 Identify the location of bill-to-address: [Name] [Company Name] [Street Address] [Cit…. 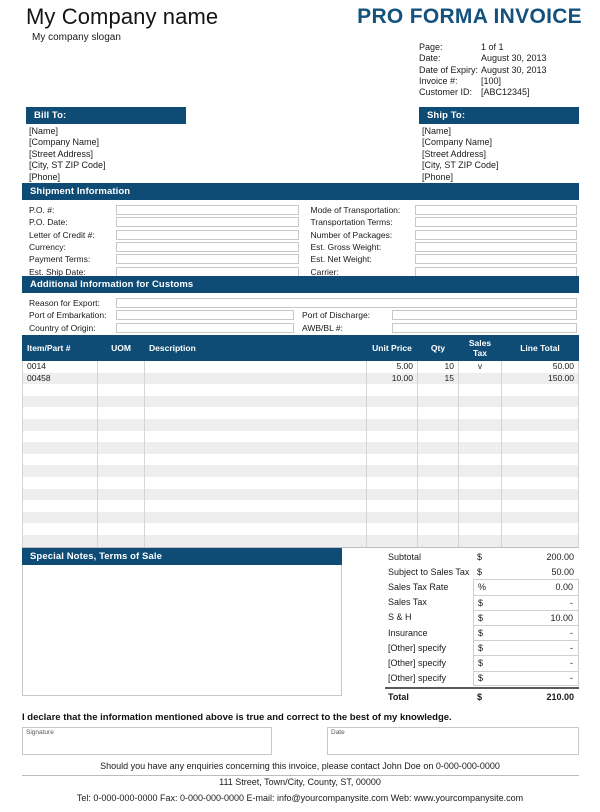
(106, 153).